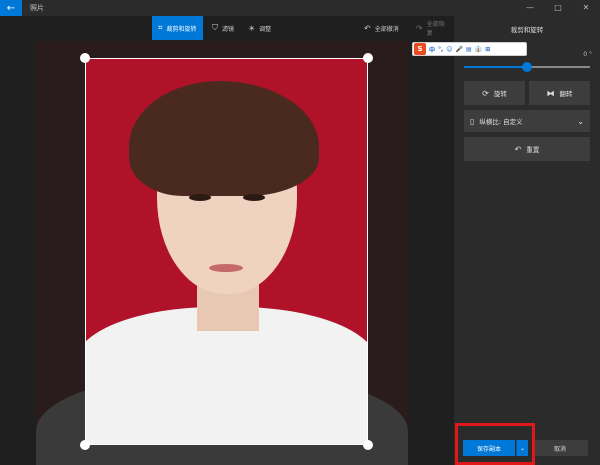 The image size is (600, 465). I want to click on ime-toolbar: S 中 °, ☺ 🎤 ▤ 👔 ⊞, so click(469, 49).